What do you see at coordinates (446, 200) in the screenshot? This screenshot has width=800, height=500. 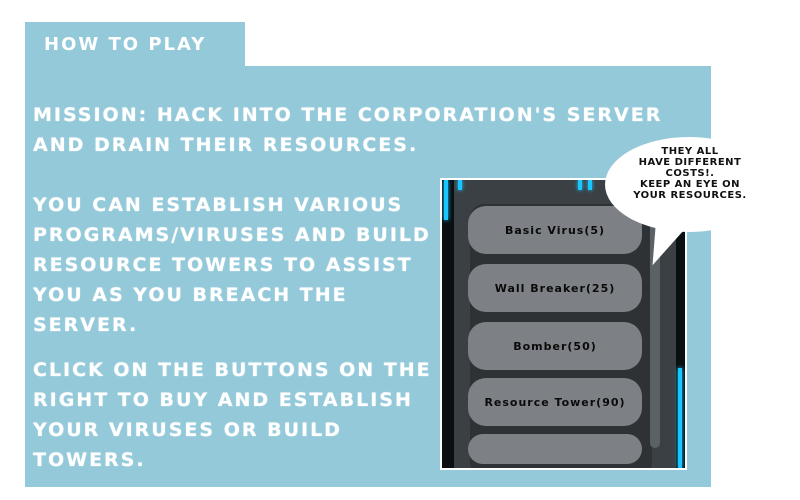 I see `neon-accent-left-top` at bounding box center [446, 200].